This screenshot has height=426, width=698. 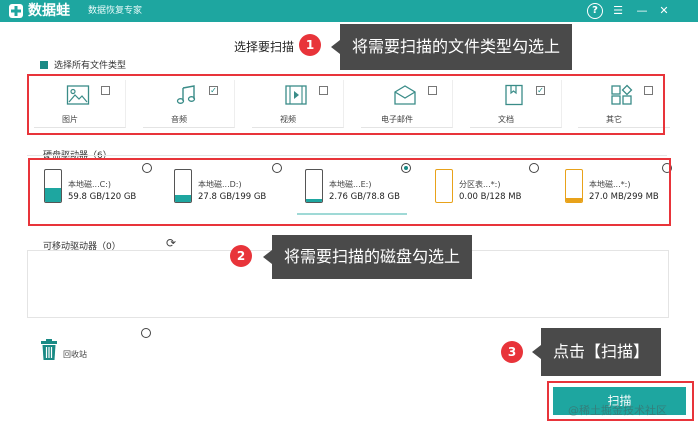 I want to click on drives-highlight-frame, so click(x=349, y=192).